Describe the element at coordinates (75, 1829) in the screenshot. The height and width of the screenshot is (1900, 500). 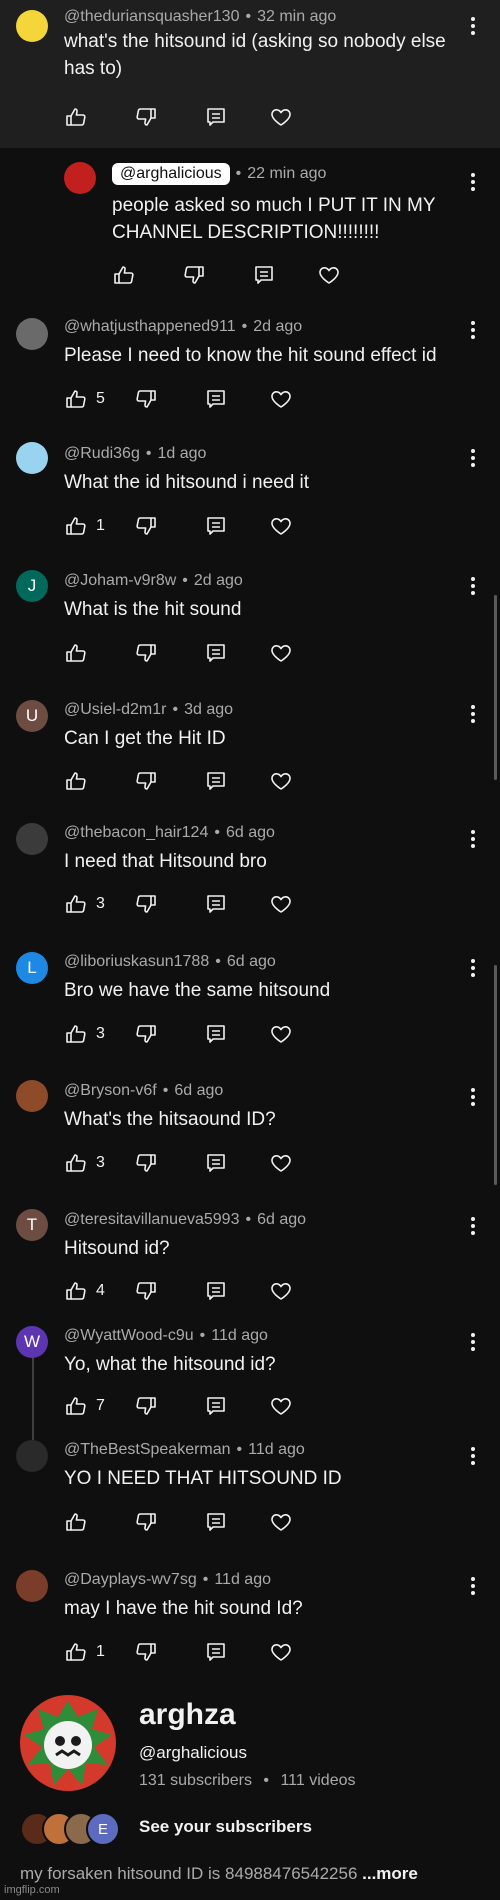
I see `subscriber-avatars: E` at that location.